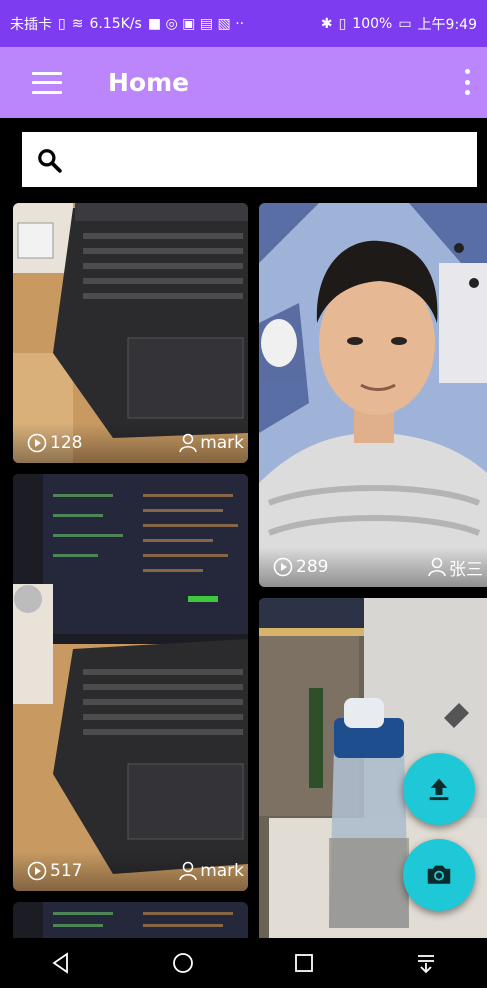 The height and width of the screenshot is (988, 487). What do you see at coordinates (130, 443) in the screenshot?
I see `video-meta: 128 mark` at bounding box center [130, 443].